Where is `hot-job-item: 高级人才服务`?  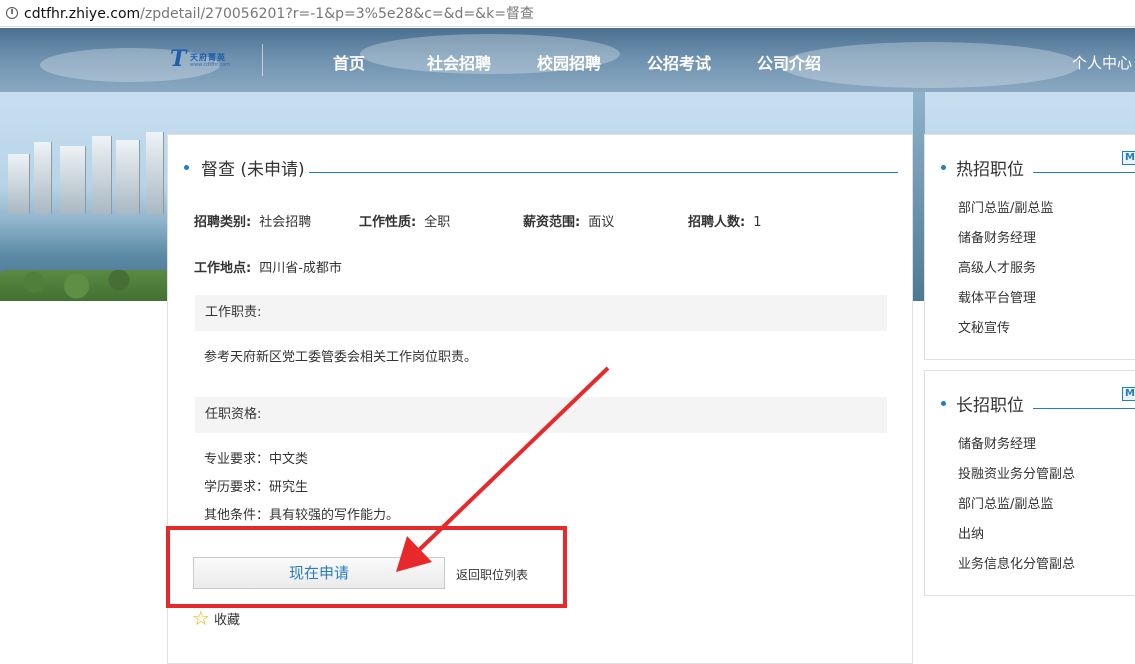 hot-job-item: 高级人才服务 is located at coordinates (997, 266).